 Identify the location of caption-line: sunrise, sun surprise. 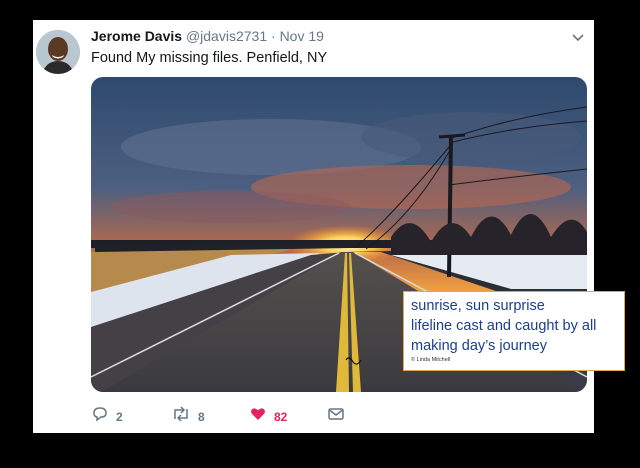
(478, 306).